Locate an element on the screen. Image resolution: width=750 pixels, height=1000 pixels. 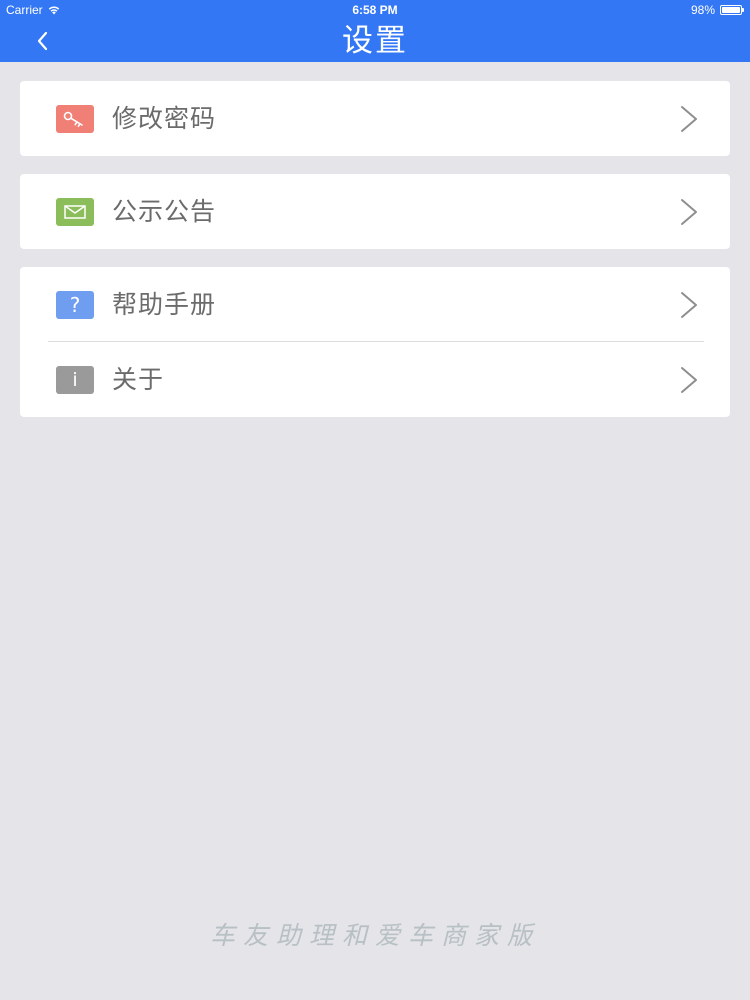
page-title: 设置 is located at coordinates (375, 41).